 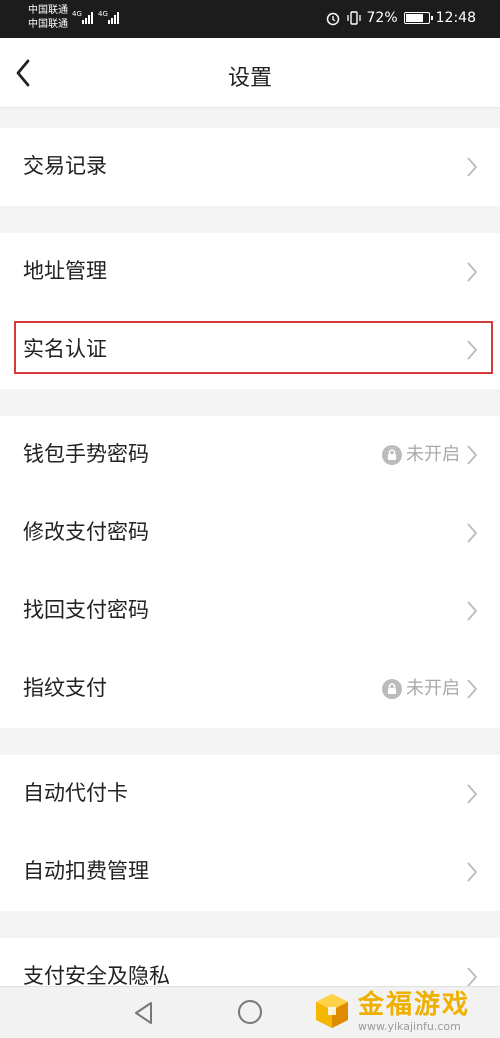 I want to click on watermark-title: 金福游戏, so click(x=414, y=1004).